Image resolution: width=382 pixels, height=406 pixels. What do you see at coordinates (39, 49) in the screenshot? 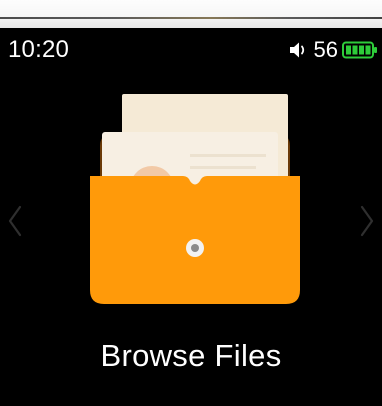
I see `clock-time: 10:20` at bounding box center [39, 49].